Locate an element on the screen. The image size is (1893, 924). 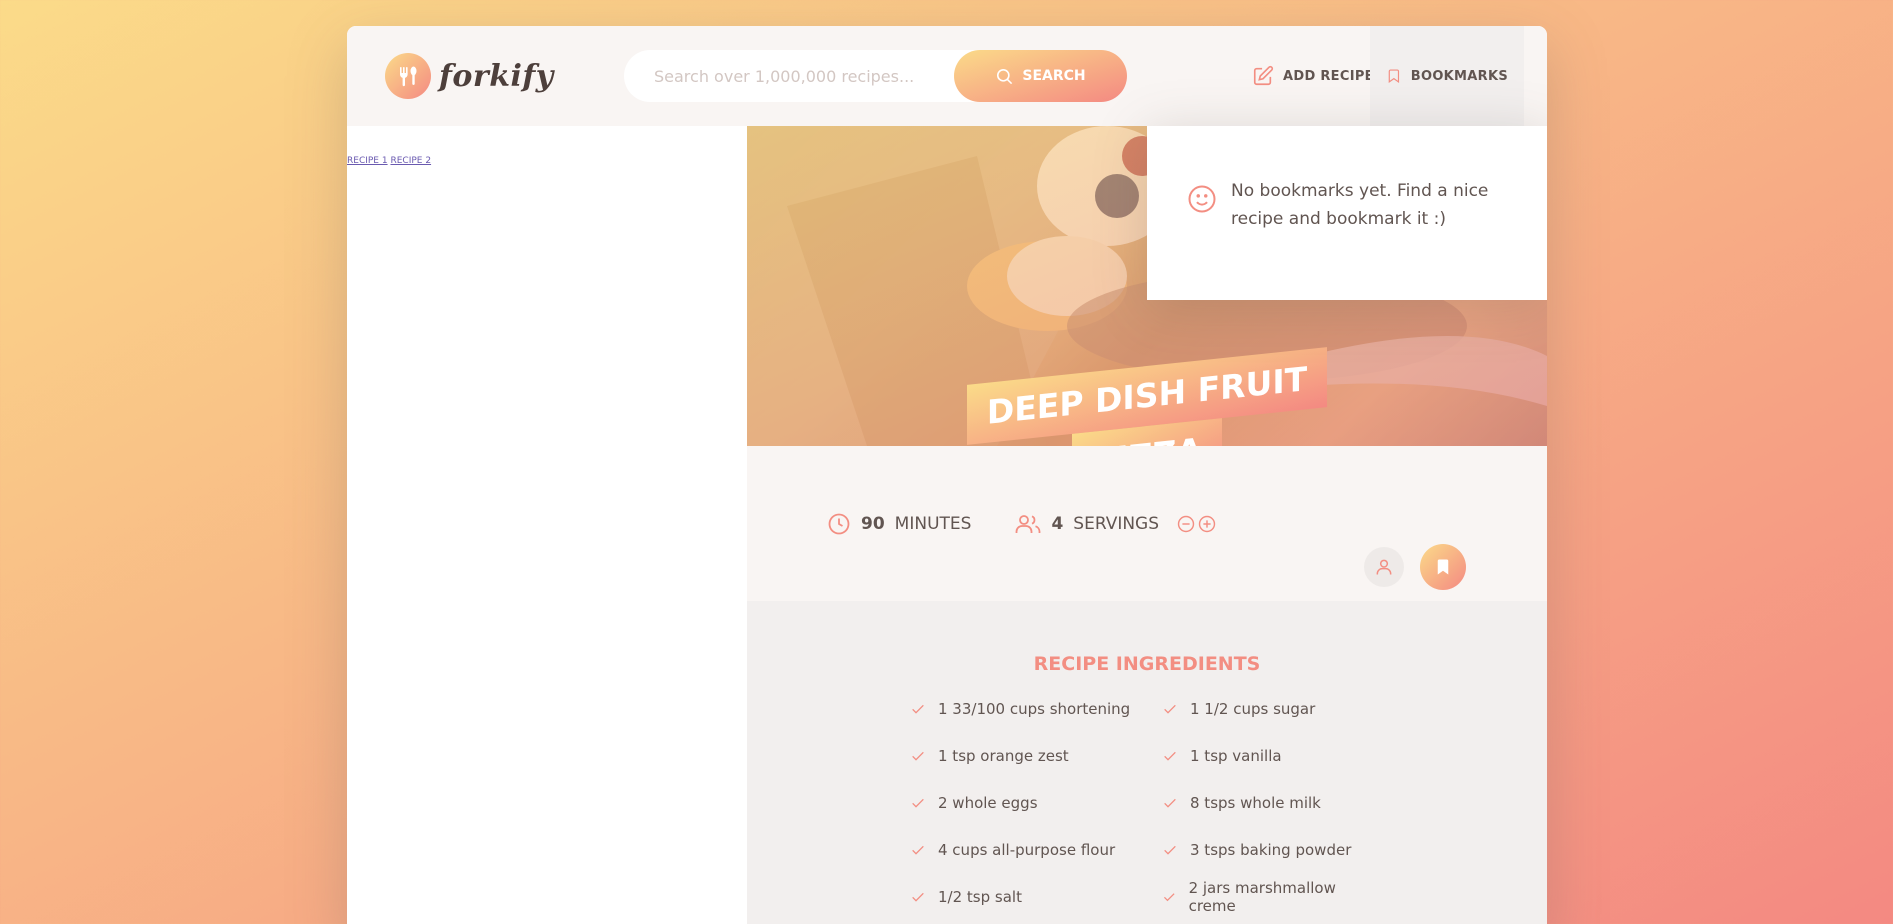
bookmark-icon is located at coordinates (1394, 76).